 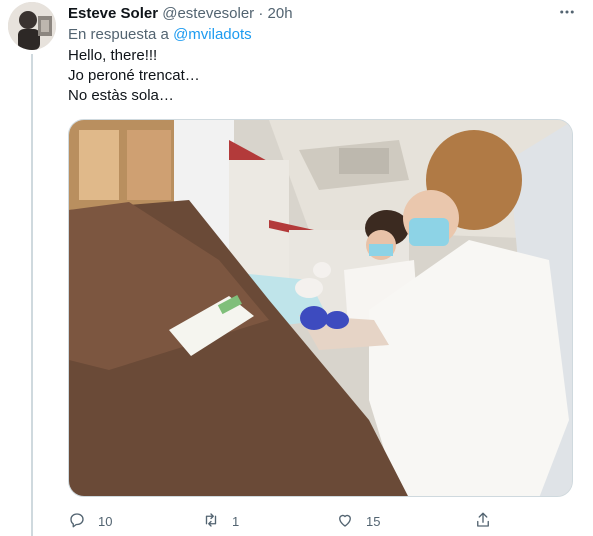 I want to click on tweet-text-line: Hello, there!!!, so click(x=113, y=55).